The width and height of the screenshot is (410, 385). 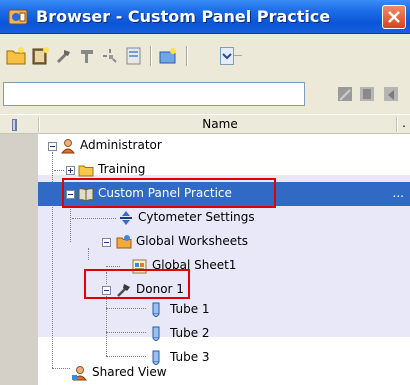 I want to click on cytometer-settings-icon, so click(x=126, y=218).